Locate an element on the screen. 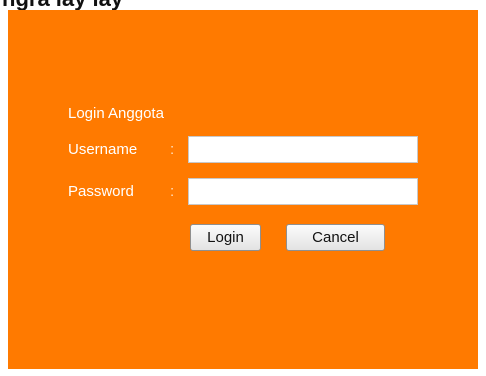 This screenshot has width=486, height=376. top-cropped-heading: ngra lay lay is located at coordinates (243, 5).